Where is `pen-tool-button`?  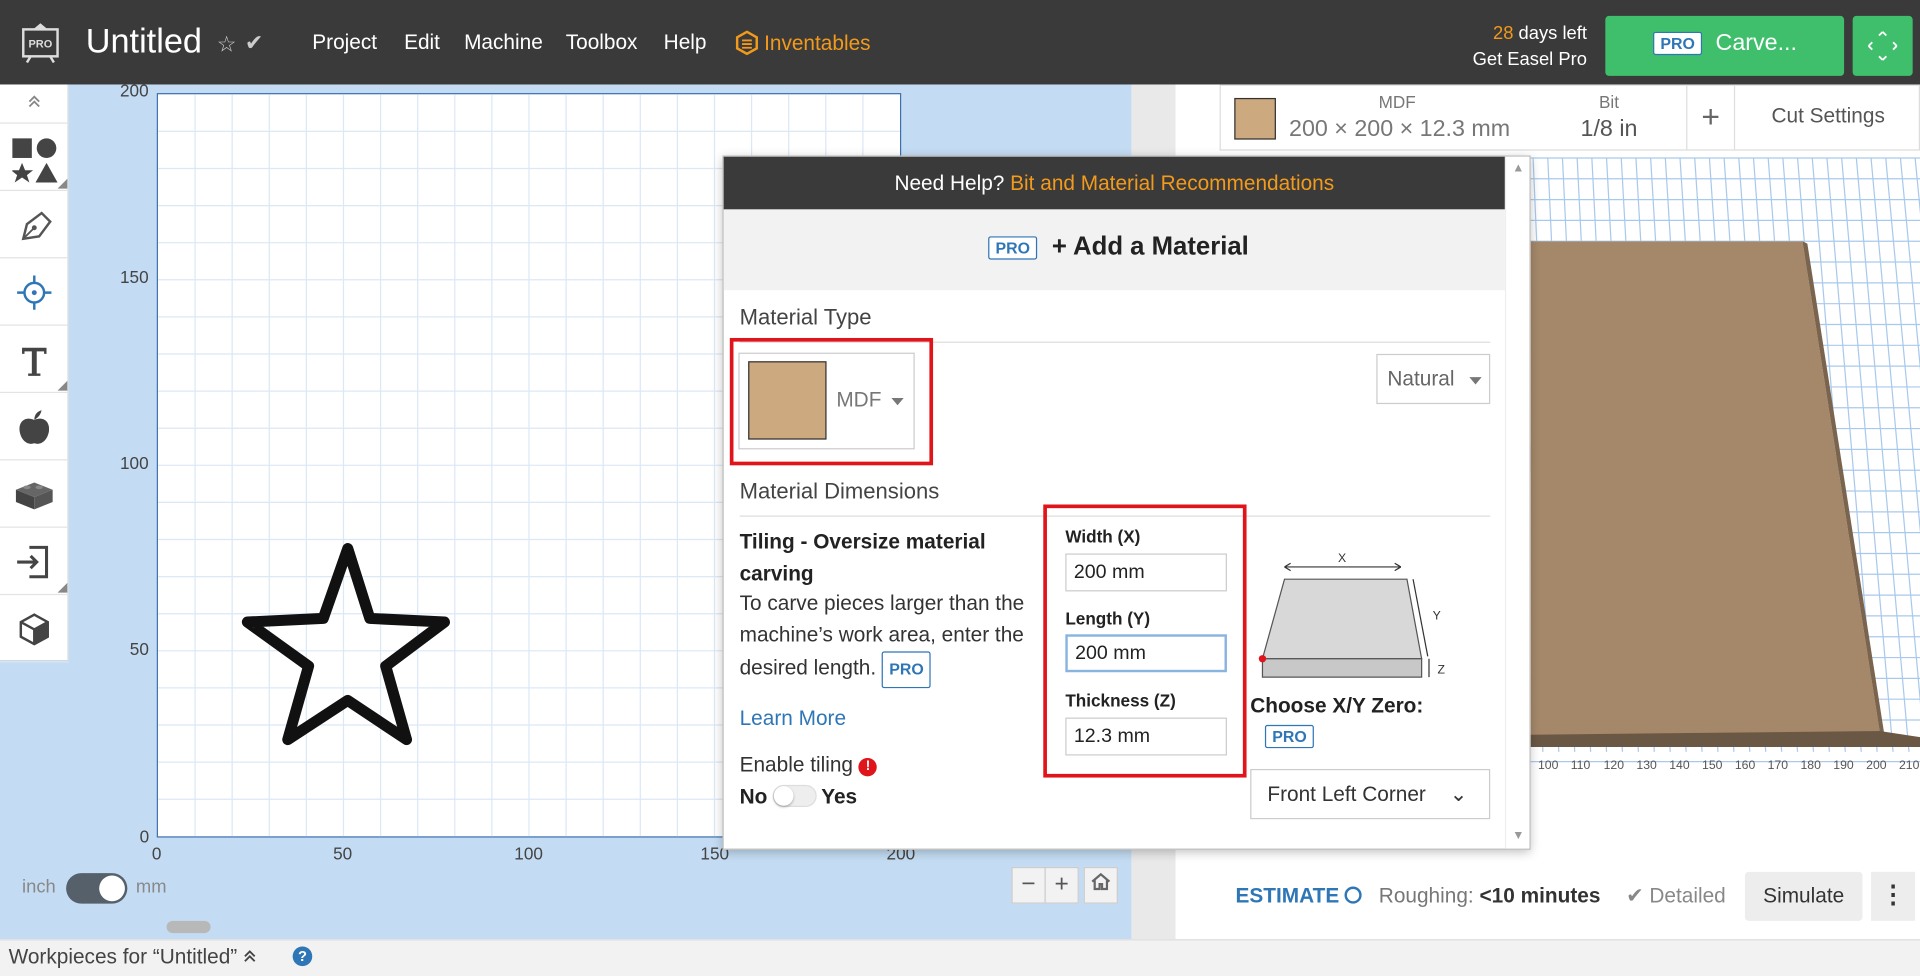 pen-tool-button is located at coordinates (34, 225).